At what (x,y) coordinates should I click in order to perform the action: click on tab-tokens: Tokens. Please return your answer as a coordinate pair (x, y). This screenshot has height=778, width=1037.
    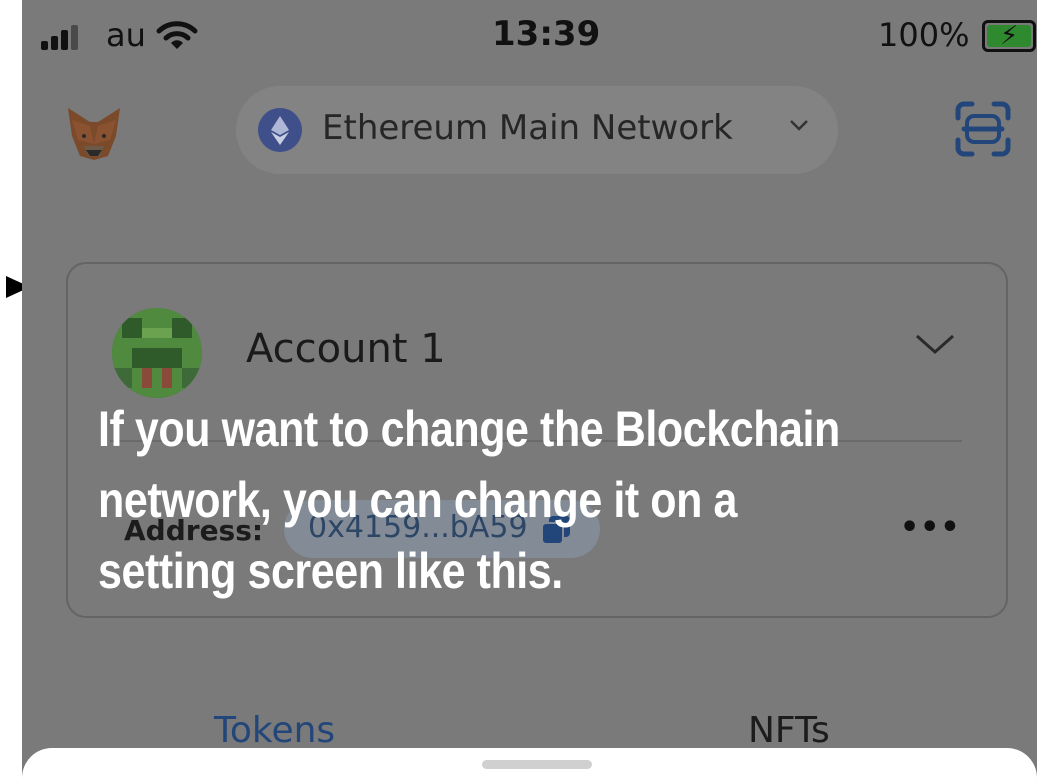
    Looking at the image, I should click on (274, 730).